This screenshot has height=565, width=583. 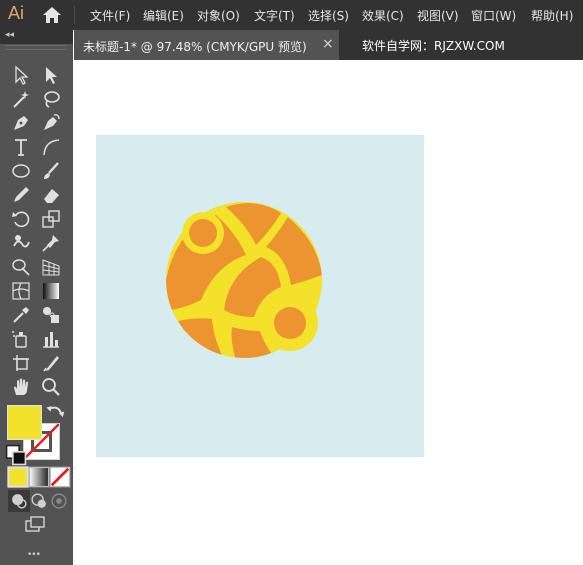 I want to click on slice-tool-icon, so click(x=51, y=363).